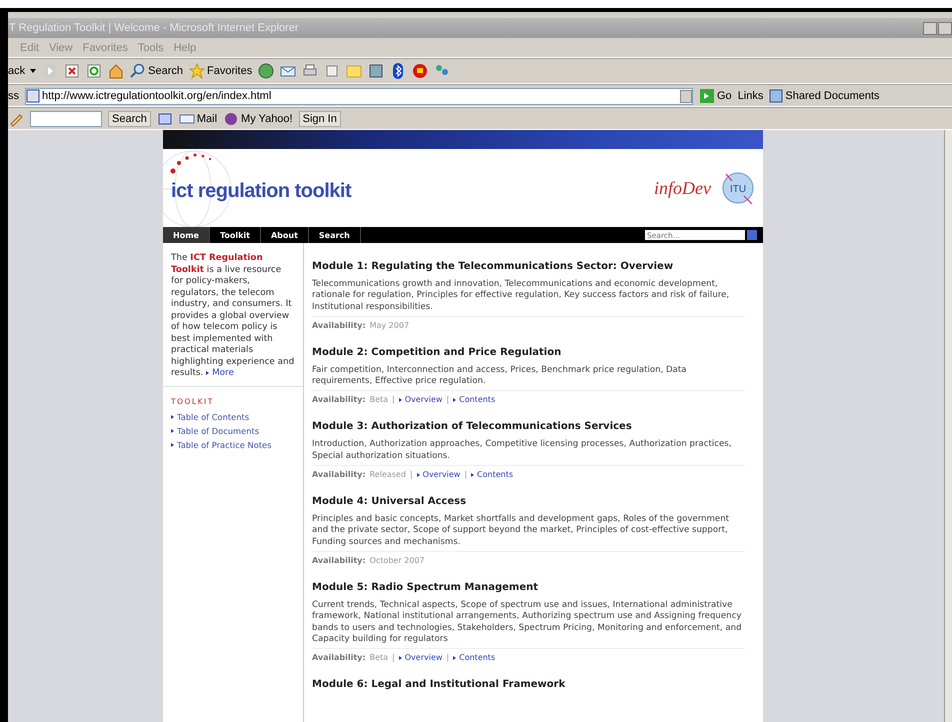 The image size is (952, 722). I want to click on module-title: Module 2: Competition and Price Regulation, so click(437, 352).